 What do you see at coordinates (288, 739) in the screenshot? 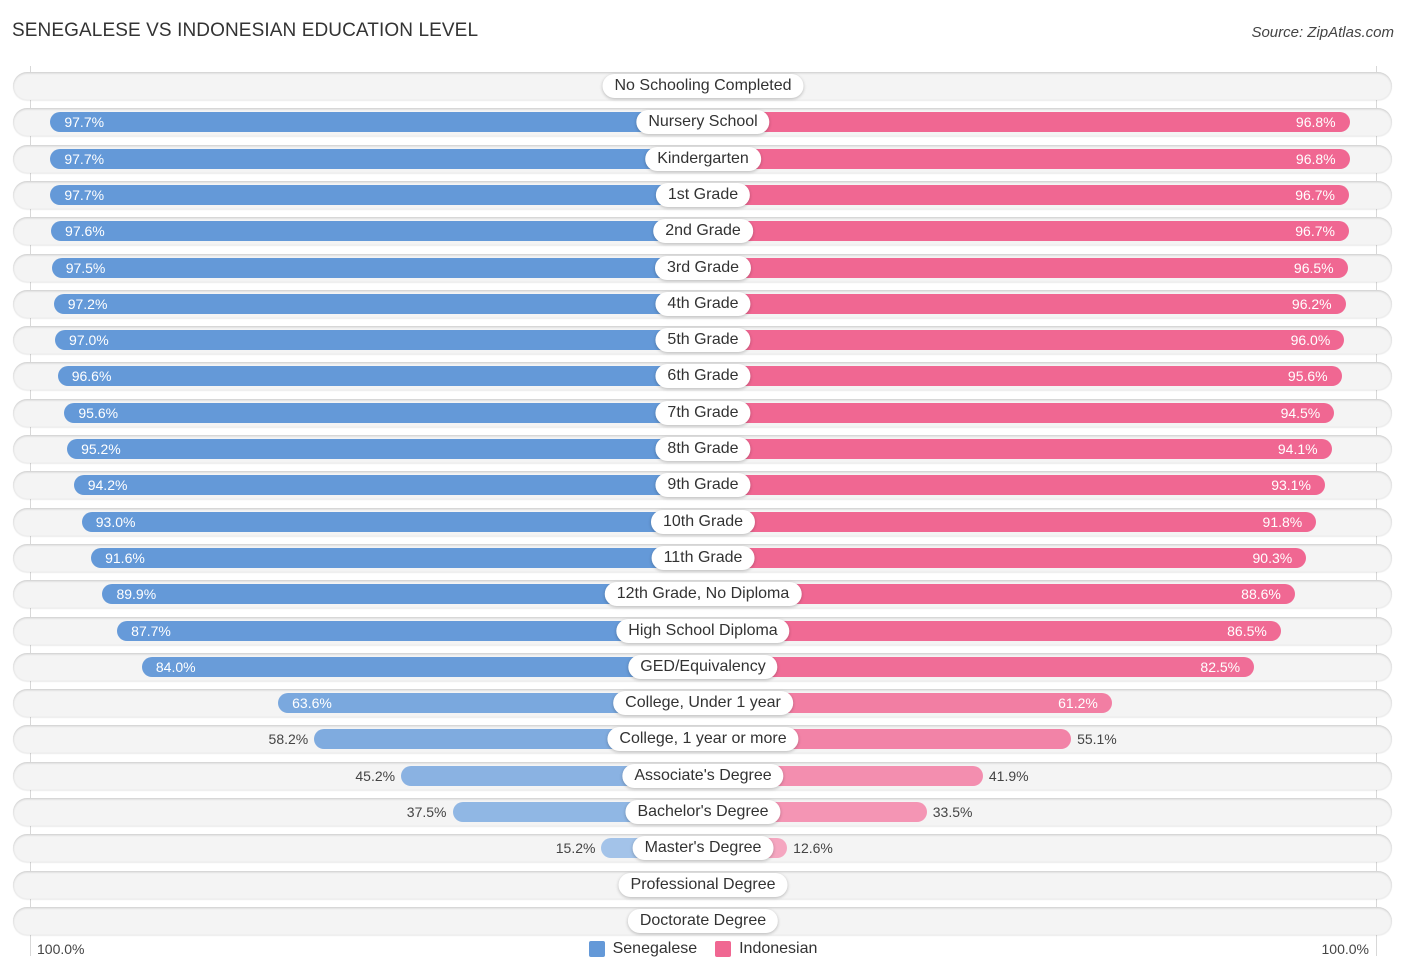
I see `value-label-senegalese-college-1-year-or-more: 58.2%` at bounding box center [288, 739].